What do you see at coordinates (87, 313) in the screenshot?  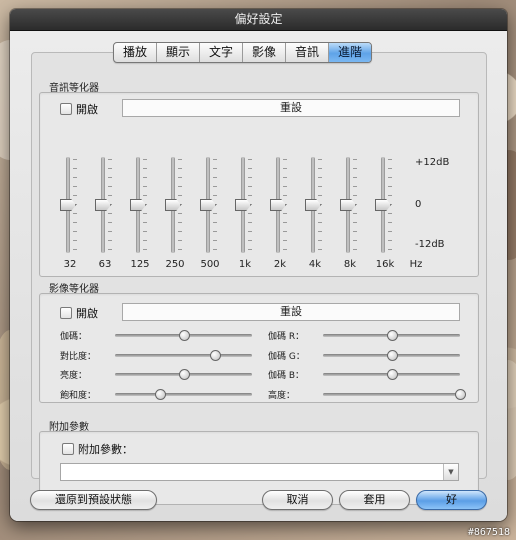 I see `video-eq-enable-label: 開啟` at bounding box center [87, 313].